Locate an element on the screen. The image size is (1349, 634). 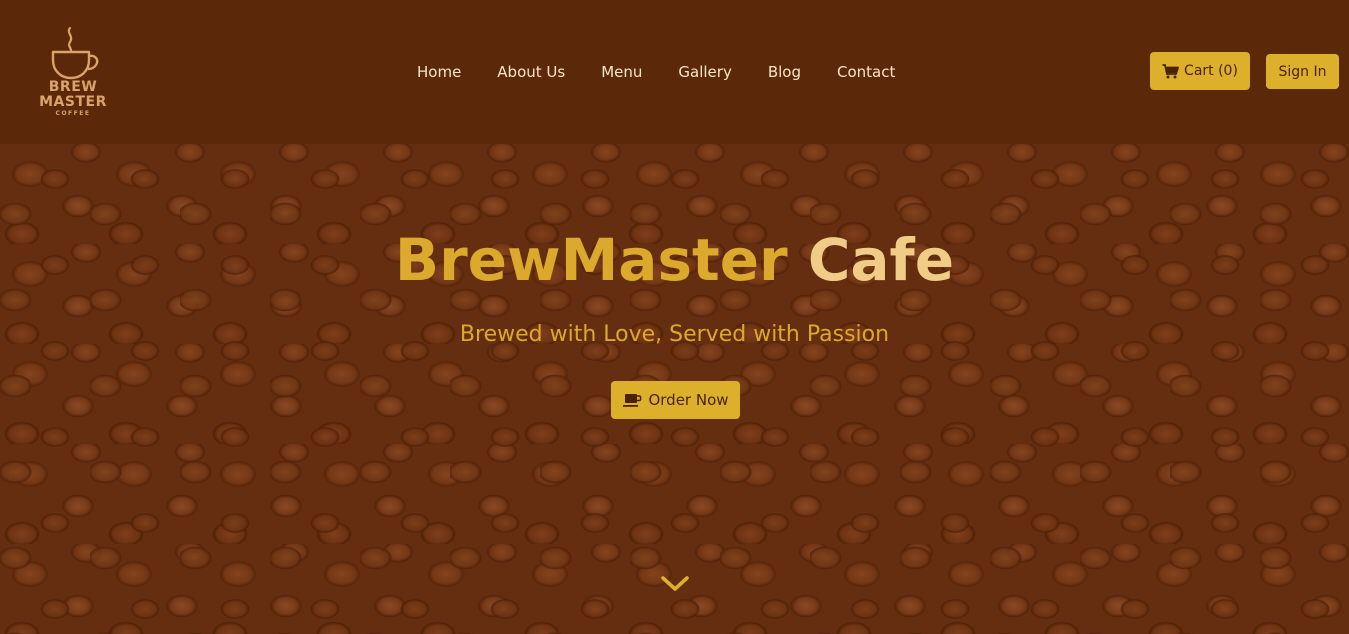
logo-wordmark: BREW MASTER COFFEE is located at coordinates (73, 98).